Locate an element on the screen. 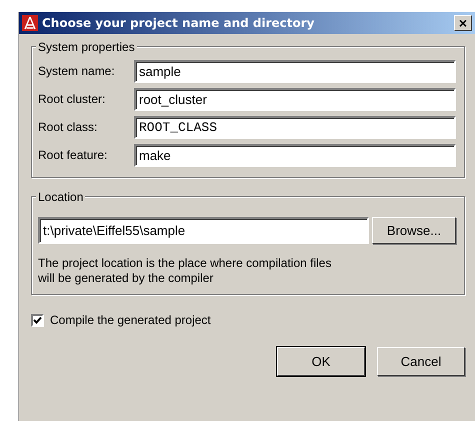  field-label: Root feature: is located at coordinates (73, 155).